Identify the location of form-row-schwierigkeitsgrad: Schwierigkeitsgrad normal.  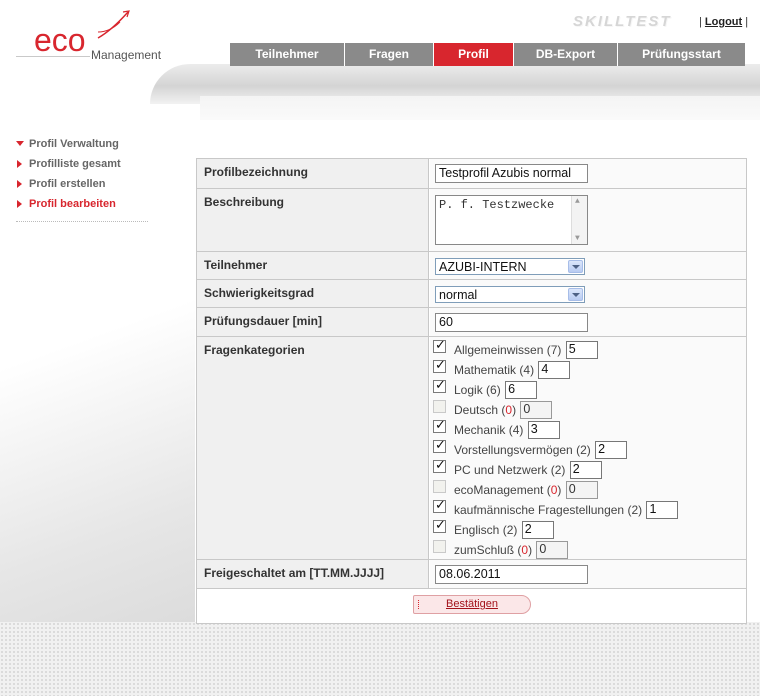
(471, 294).